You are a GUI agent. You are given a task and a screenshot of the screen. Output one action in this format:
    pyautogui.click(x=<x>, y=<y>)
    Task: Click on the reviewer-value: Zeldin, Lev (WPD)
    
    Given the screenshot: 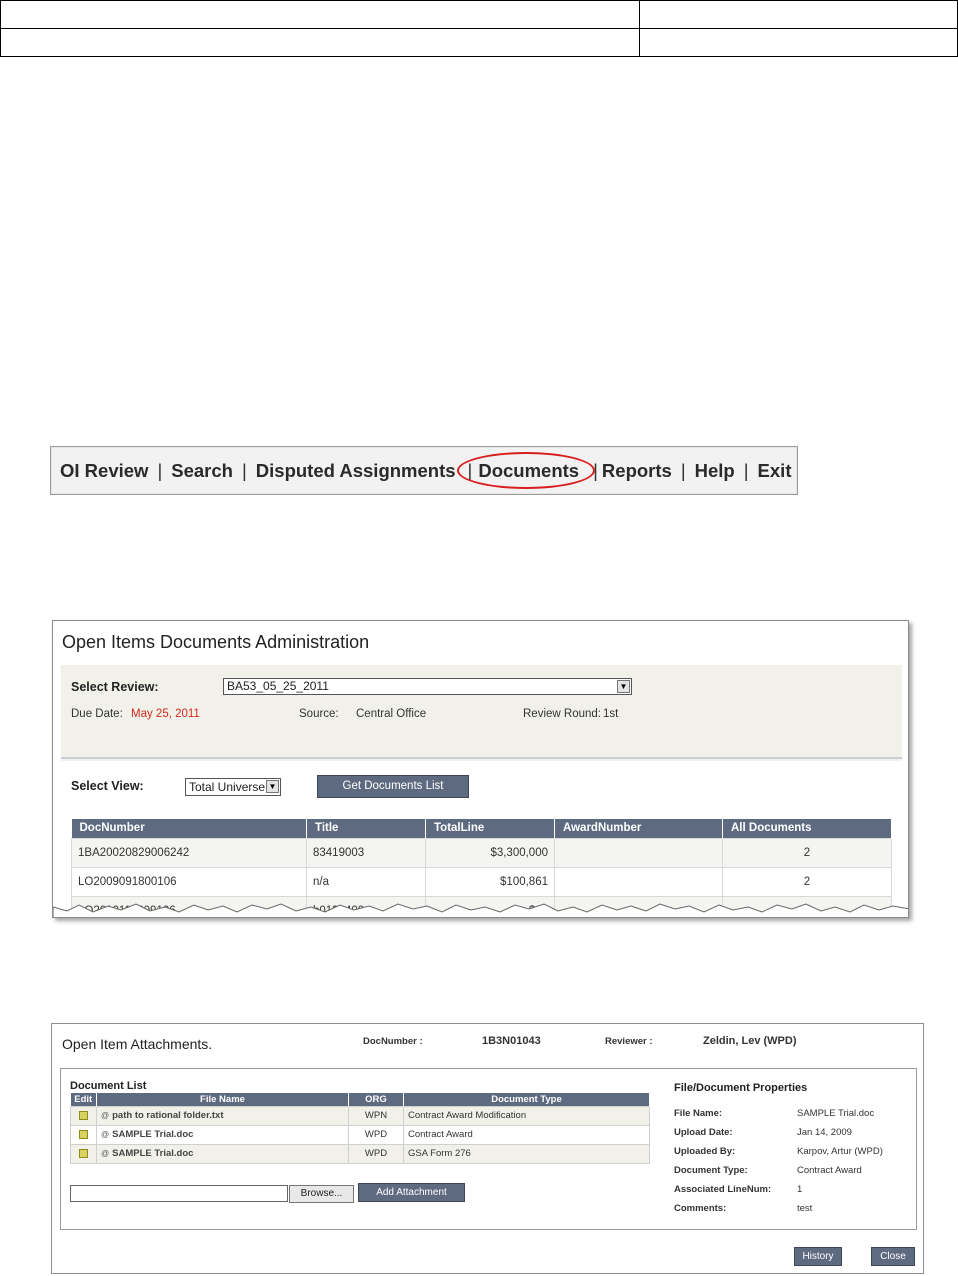 What is the action you would take?
    pyautogui.click(x=750, y=1041)
    